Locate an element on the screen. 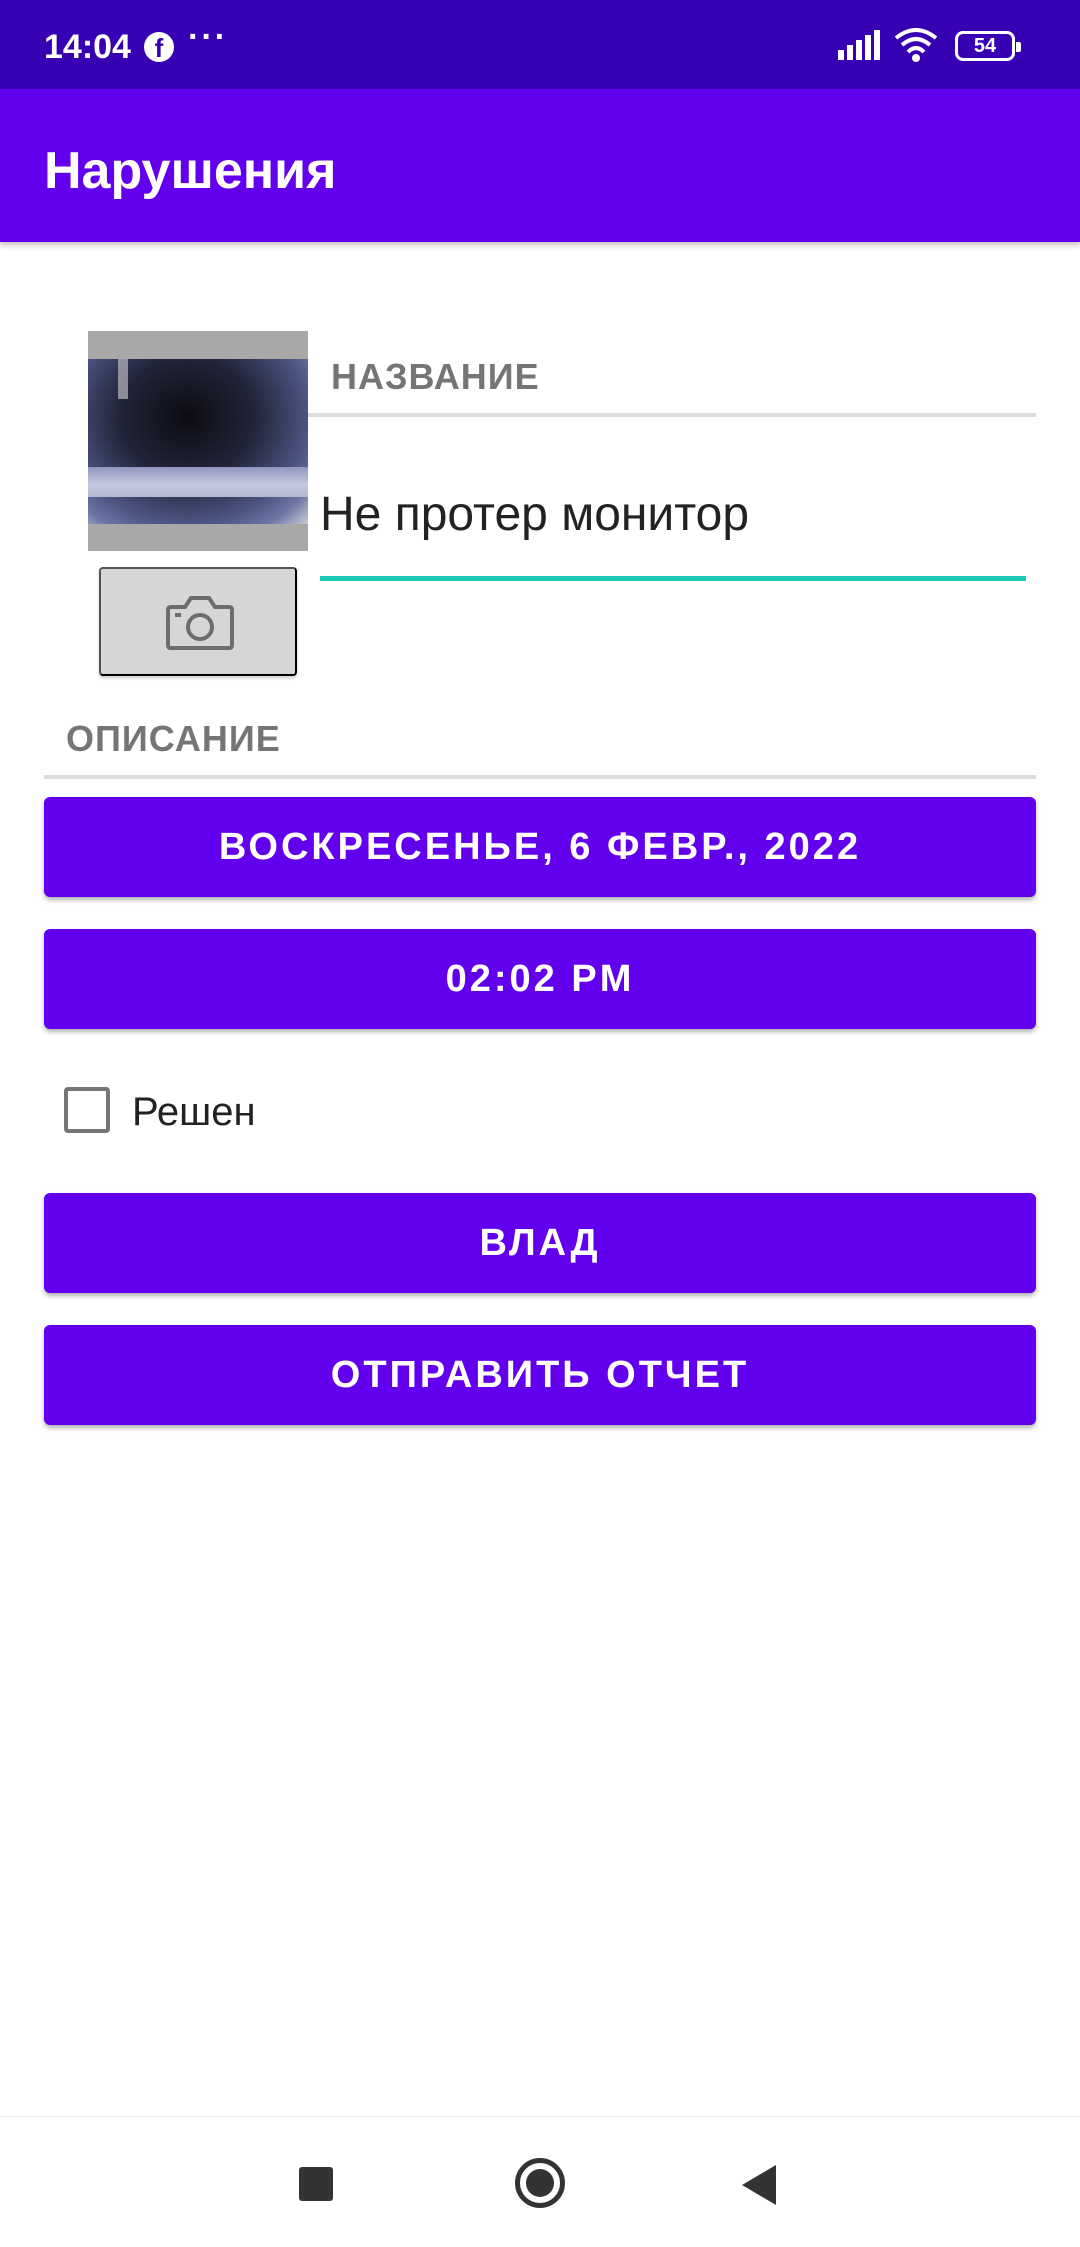 The height and width of the screenshot is (2247, 1080). navigation-bar is located at coordinates (540, 2181).